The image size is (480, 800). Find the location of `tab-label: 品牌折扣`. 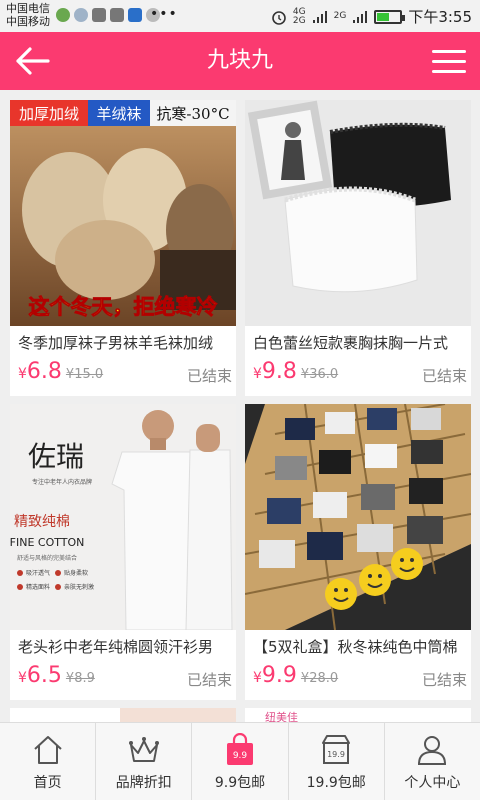

tab-label: 品牌折扣 is located at coordinates (143, 783).